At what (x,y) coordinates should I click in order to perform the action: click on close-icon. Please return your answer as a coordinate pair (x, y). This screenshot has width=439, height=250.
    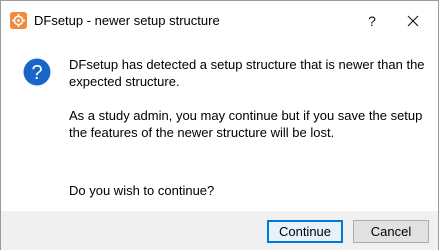
    Looking at the image, I should click on (413, 21).